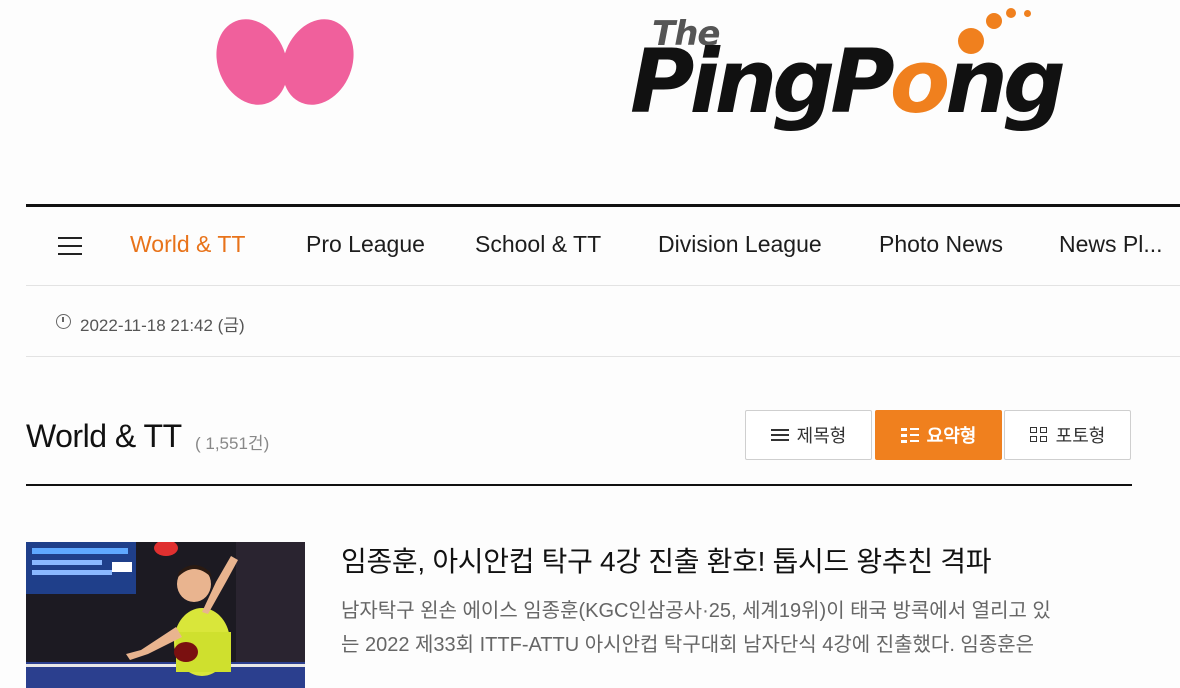  What do you see at coordinates (1067, 435) in the screenshot?
I see `view-photo-button: 포토형` at bounding box center [1067, 435].